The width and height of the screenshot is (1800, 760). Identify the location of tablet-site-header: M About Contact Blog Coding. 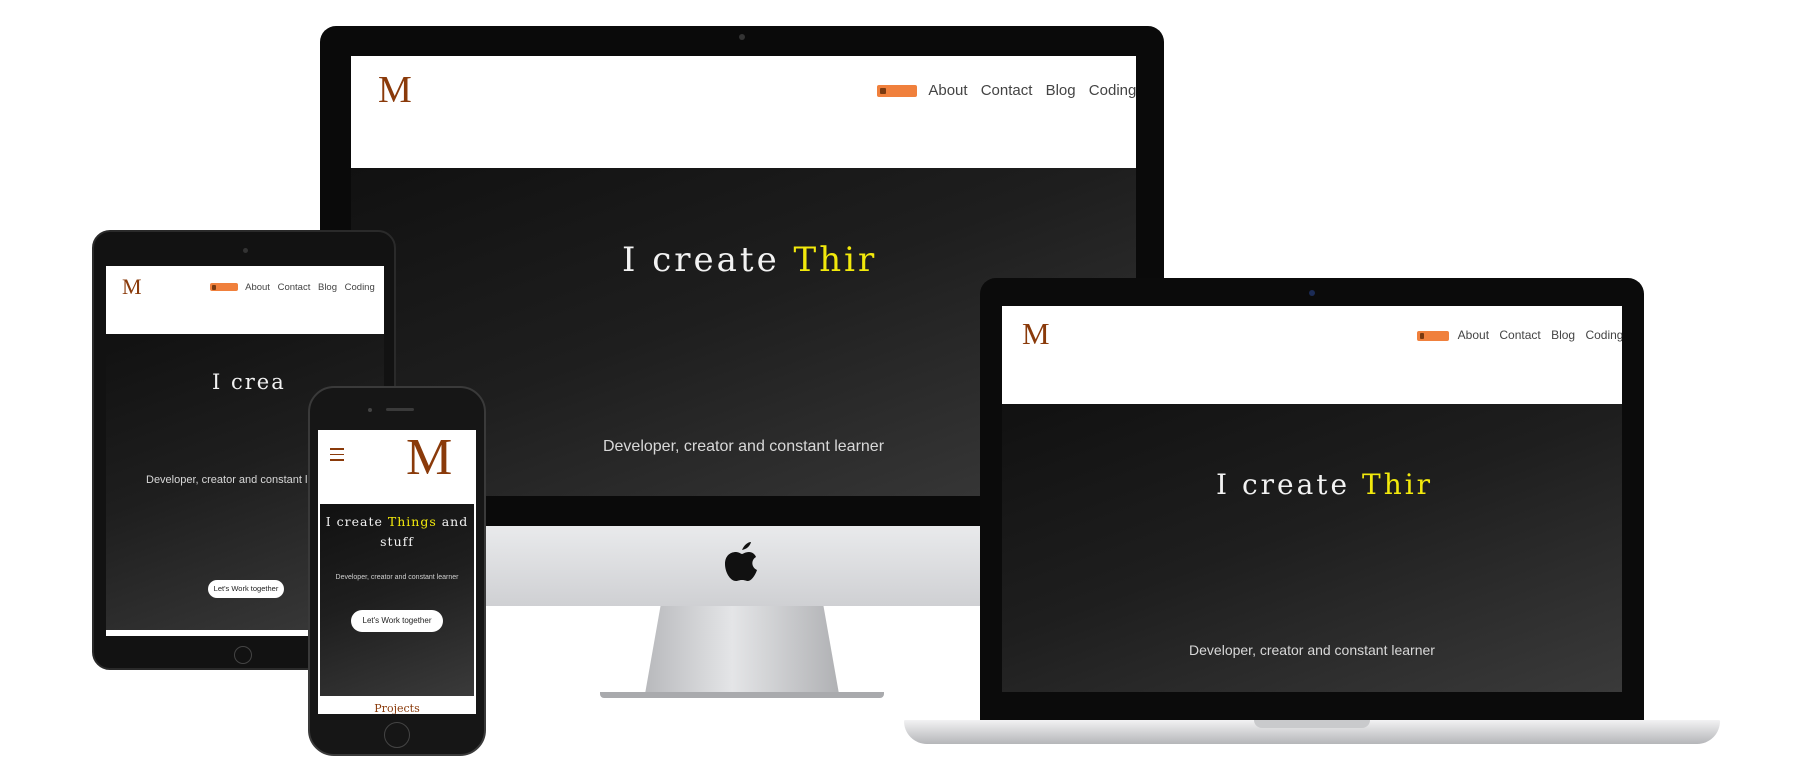
(245, 300).